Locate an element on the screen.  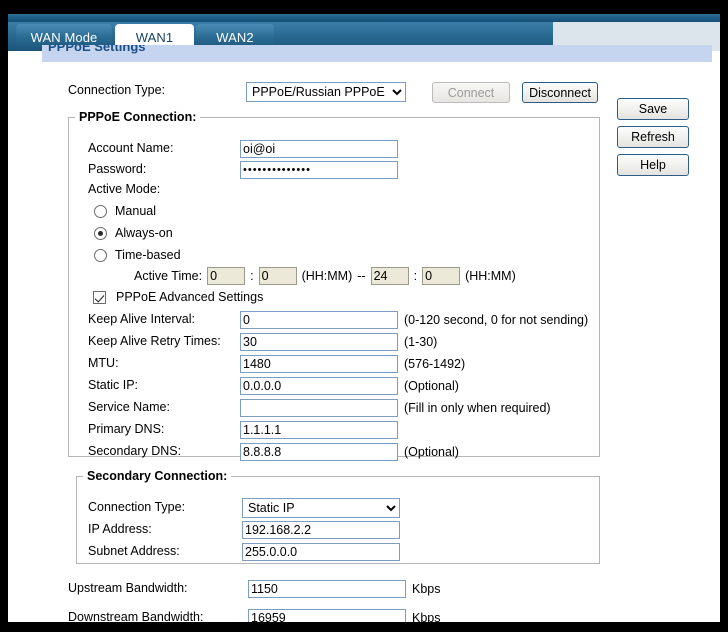
connection-type-row: Connection Type: is located at coordinates (116, 90).